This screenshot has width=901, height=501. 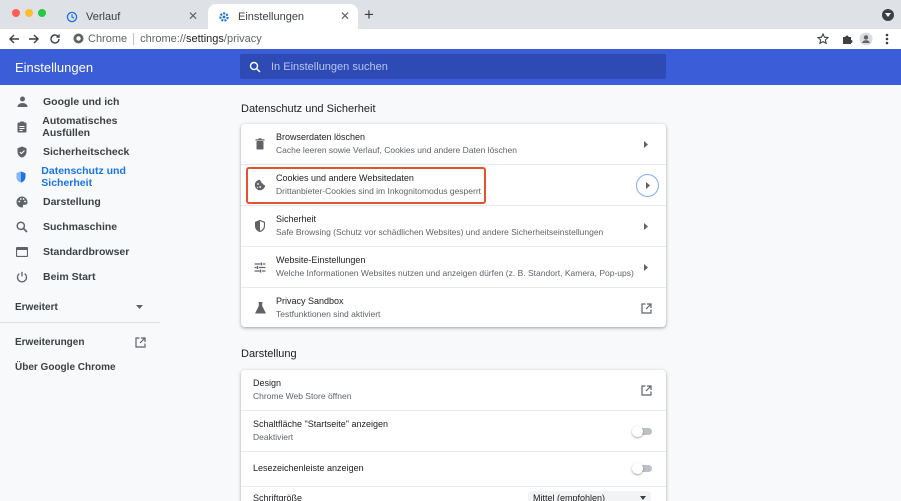 I want to click on row-title: Privacy Sandbox, so click(x=310, y=301).